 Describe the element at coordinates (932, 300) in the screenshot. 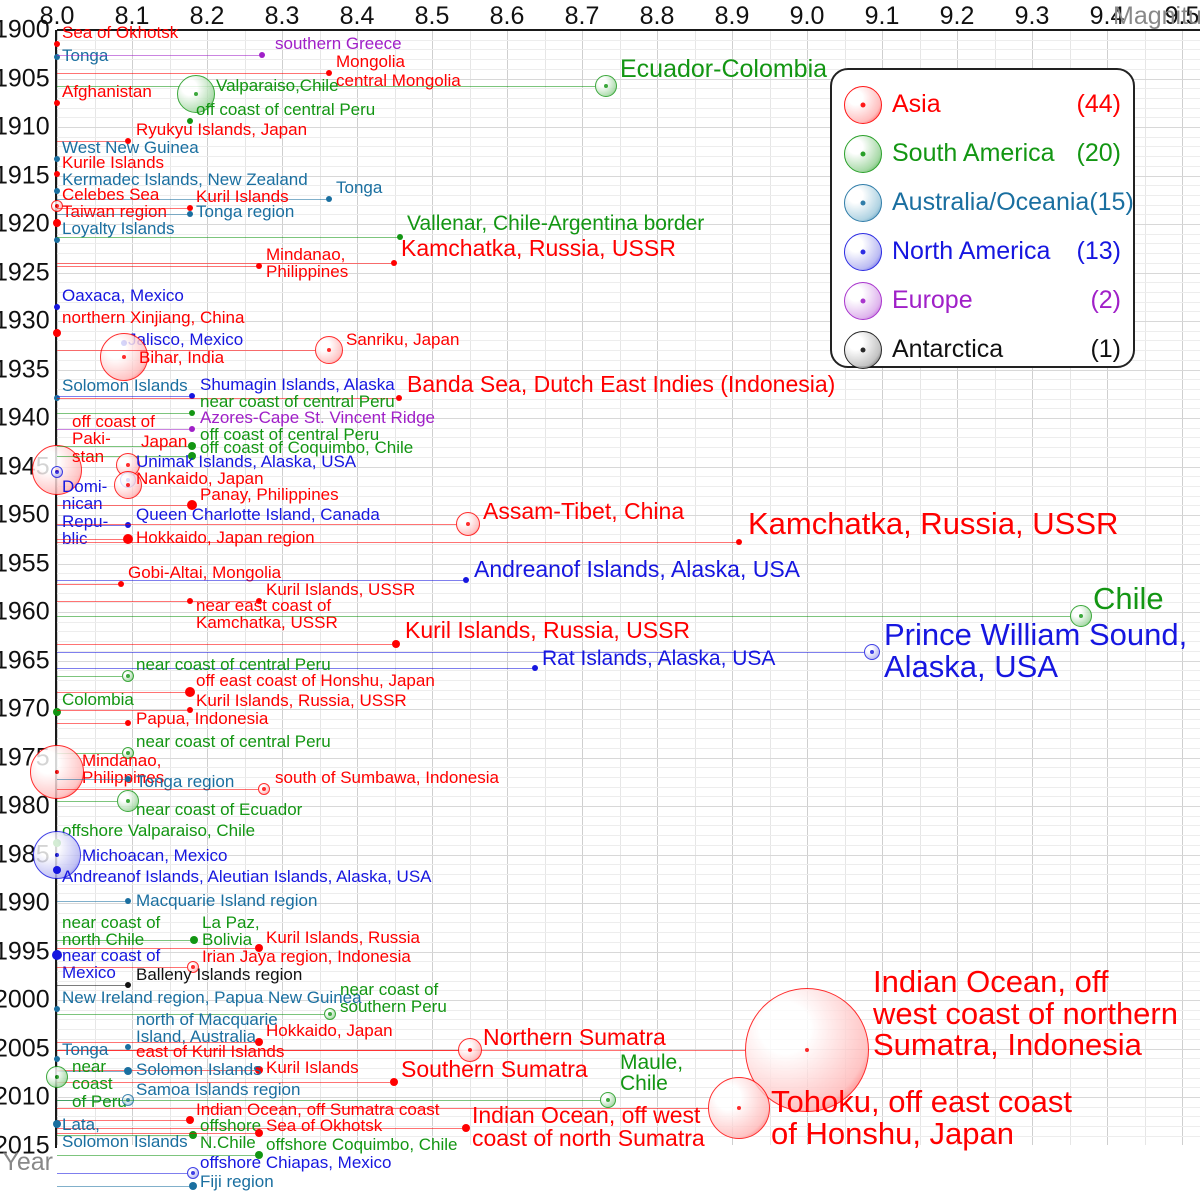

I see `legend-label: Europe` at that location.